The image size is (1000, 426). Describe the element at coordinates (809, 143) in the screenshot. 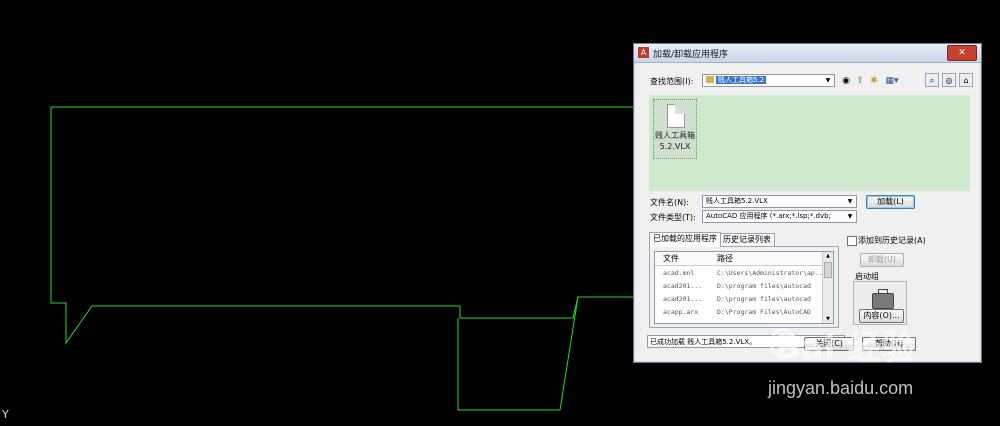

I see `file-list-area: 贱人工具箱 5.2.VLX` at that location.